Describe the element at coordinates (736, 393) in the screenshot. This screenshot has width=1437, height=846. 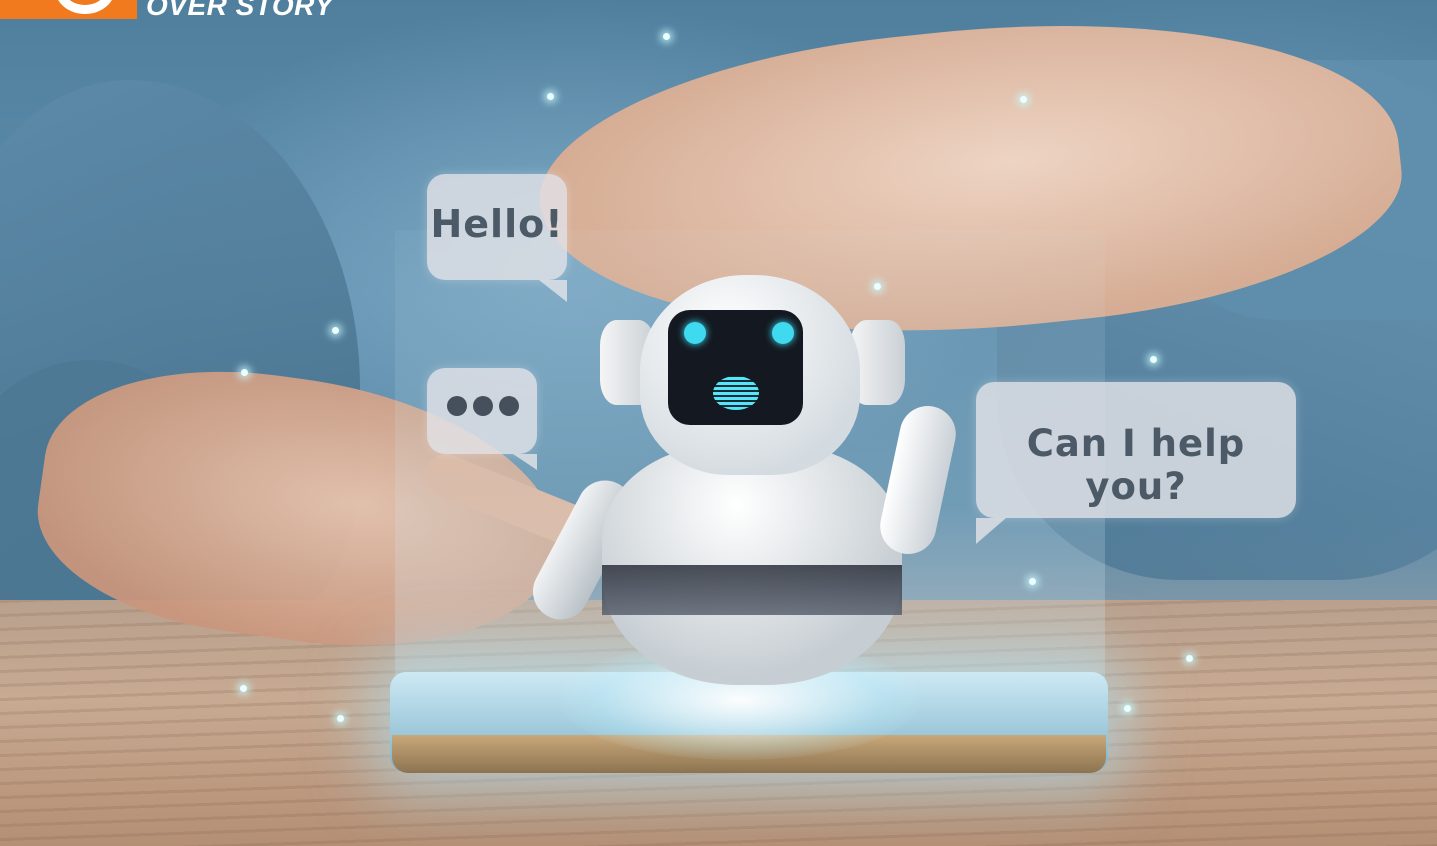
I see `robot-mouth` at that location.